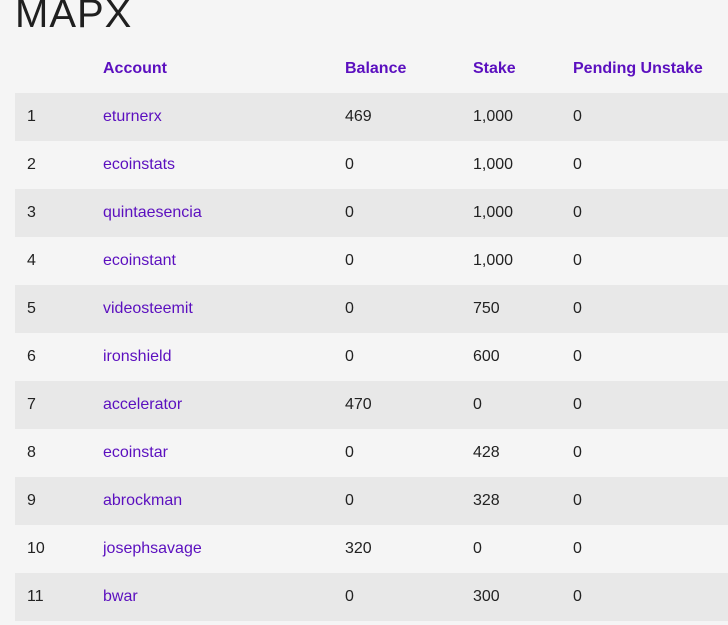 The height and width of the screenshot is (625, 728). Describe the element at coordinates (224, 357) in the screenshot. I see `account-cell: ironshield` at that location.